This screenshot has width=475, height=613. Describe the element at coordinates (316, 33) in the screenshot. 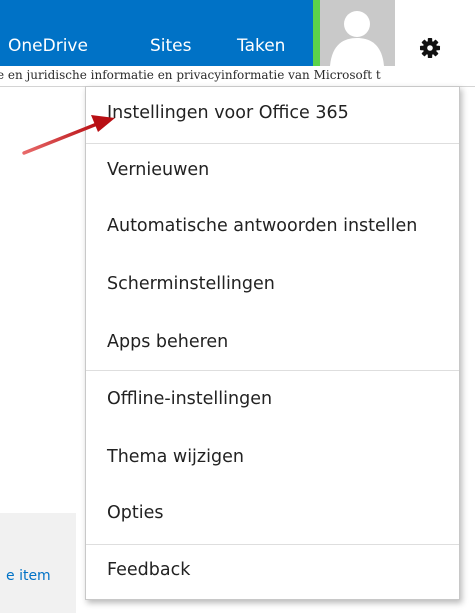

I see `accent-stripe` at that location.